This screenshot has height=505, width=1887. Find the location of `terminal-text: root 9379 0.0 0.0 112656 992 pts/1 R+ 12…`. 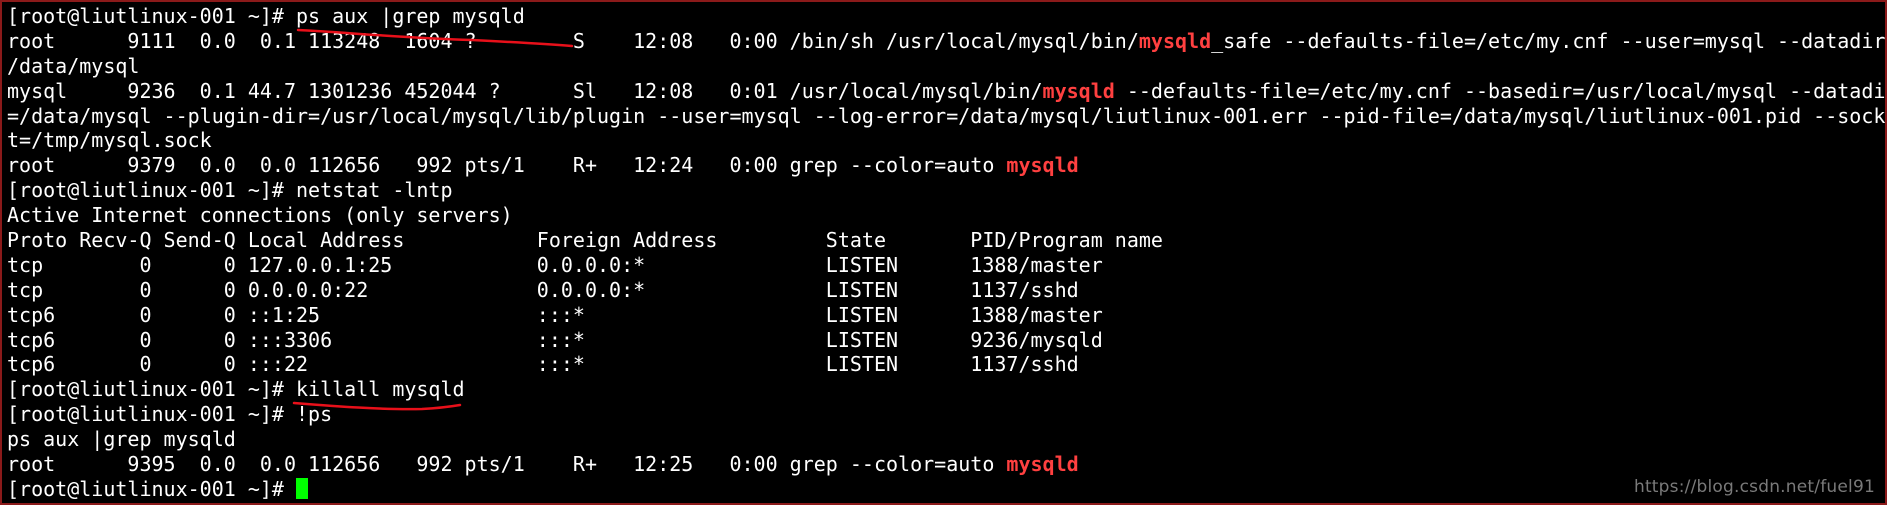

terminal-text: root 9379 0.0 0.0 112656 992 pts/1 R+ 12… is located at coordinates (507, 165).